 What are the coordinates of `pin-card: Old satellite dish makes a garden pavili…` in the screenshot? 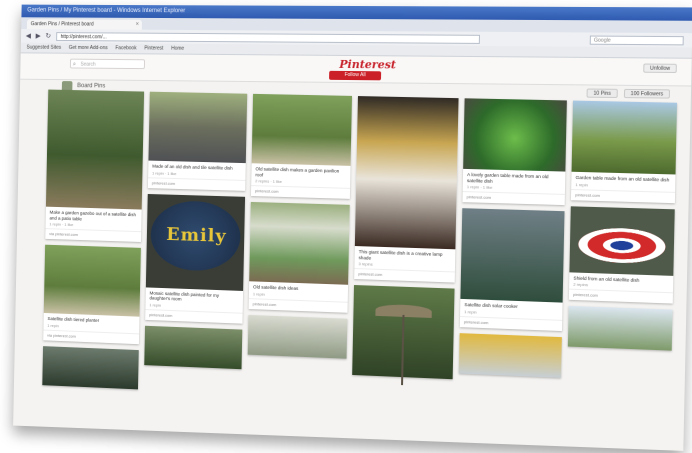 It's located at (301, 146).